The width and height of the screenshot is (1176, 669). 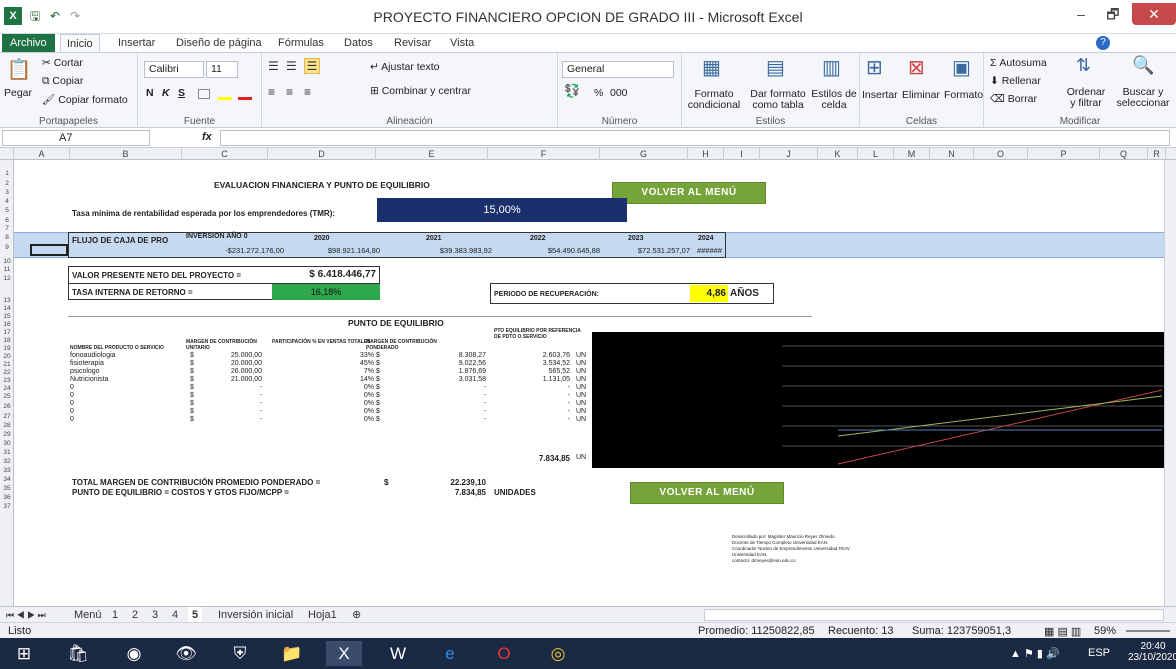 What do you see at coordinates (912, 154) in the screenshot?
I see `column-header: M` at bounding box center [912, 154].